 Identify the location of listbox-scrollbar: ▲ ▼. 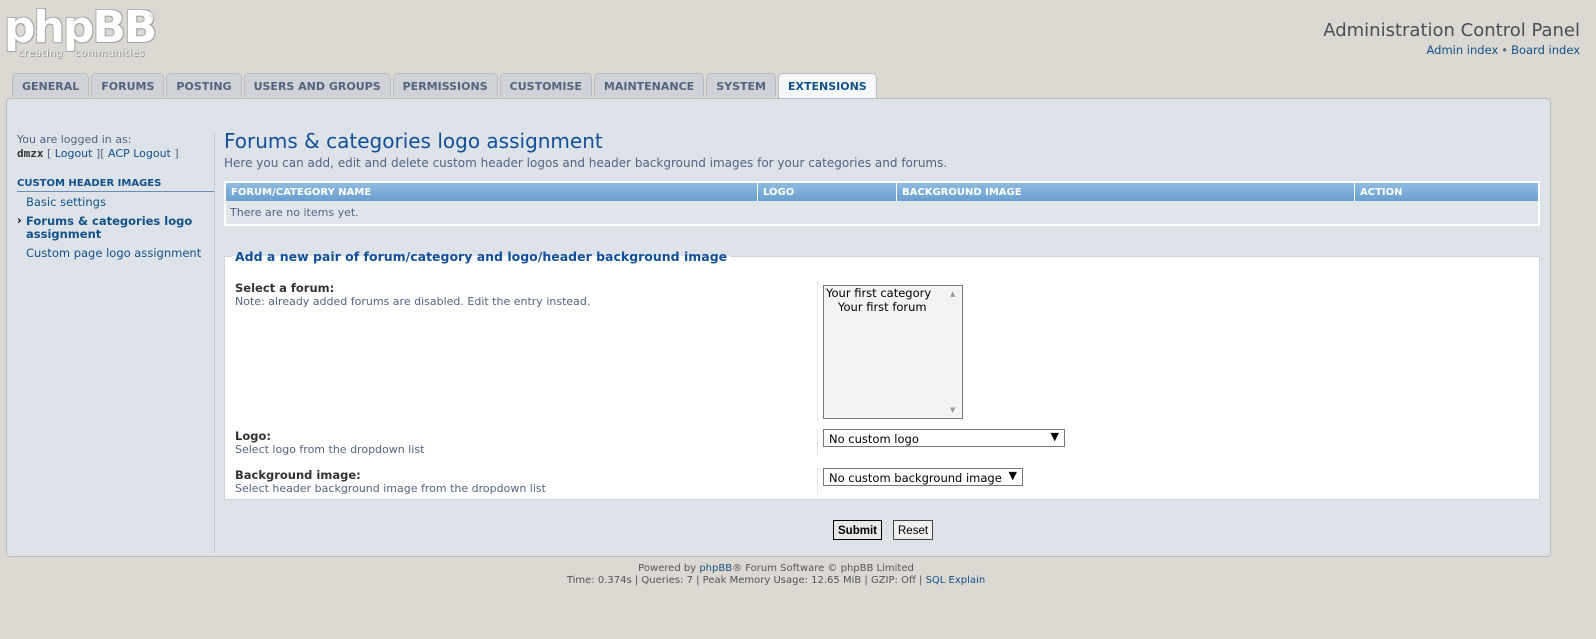
(954, 352).